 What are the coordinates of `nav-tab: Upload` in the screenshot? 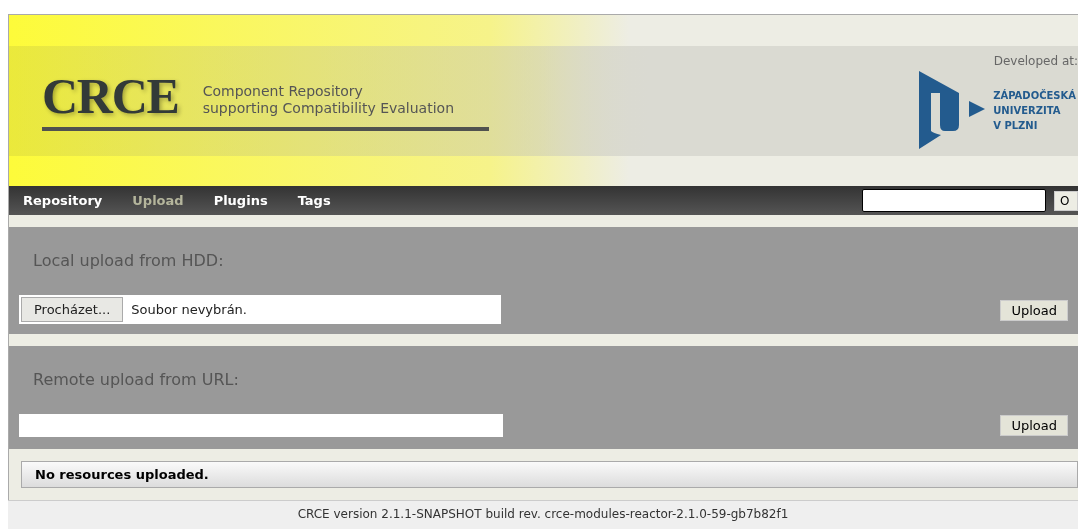 It's located at (158, 200).